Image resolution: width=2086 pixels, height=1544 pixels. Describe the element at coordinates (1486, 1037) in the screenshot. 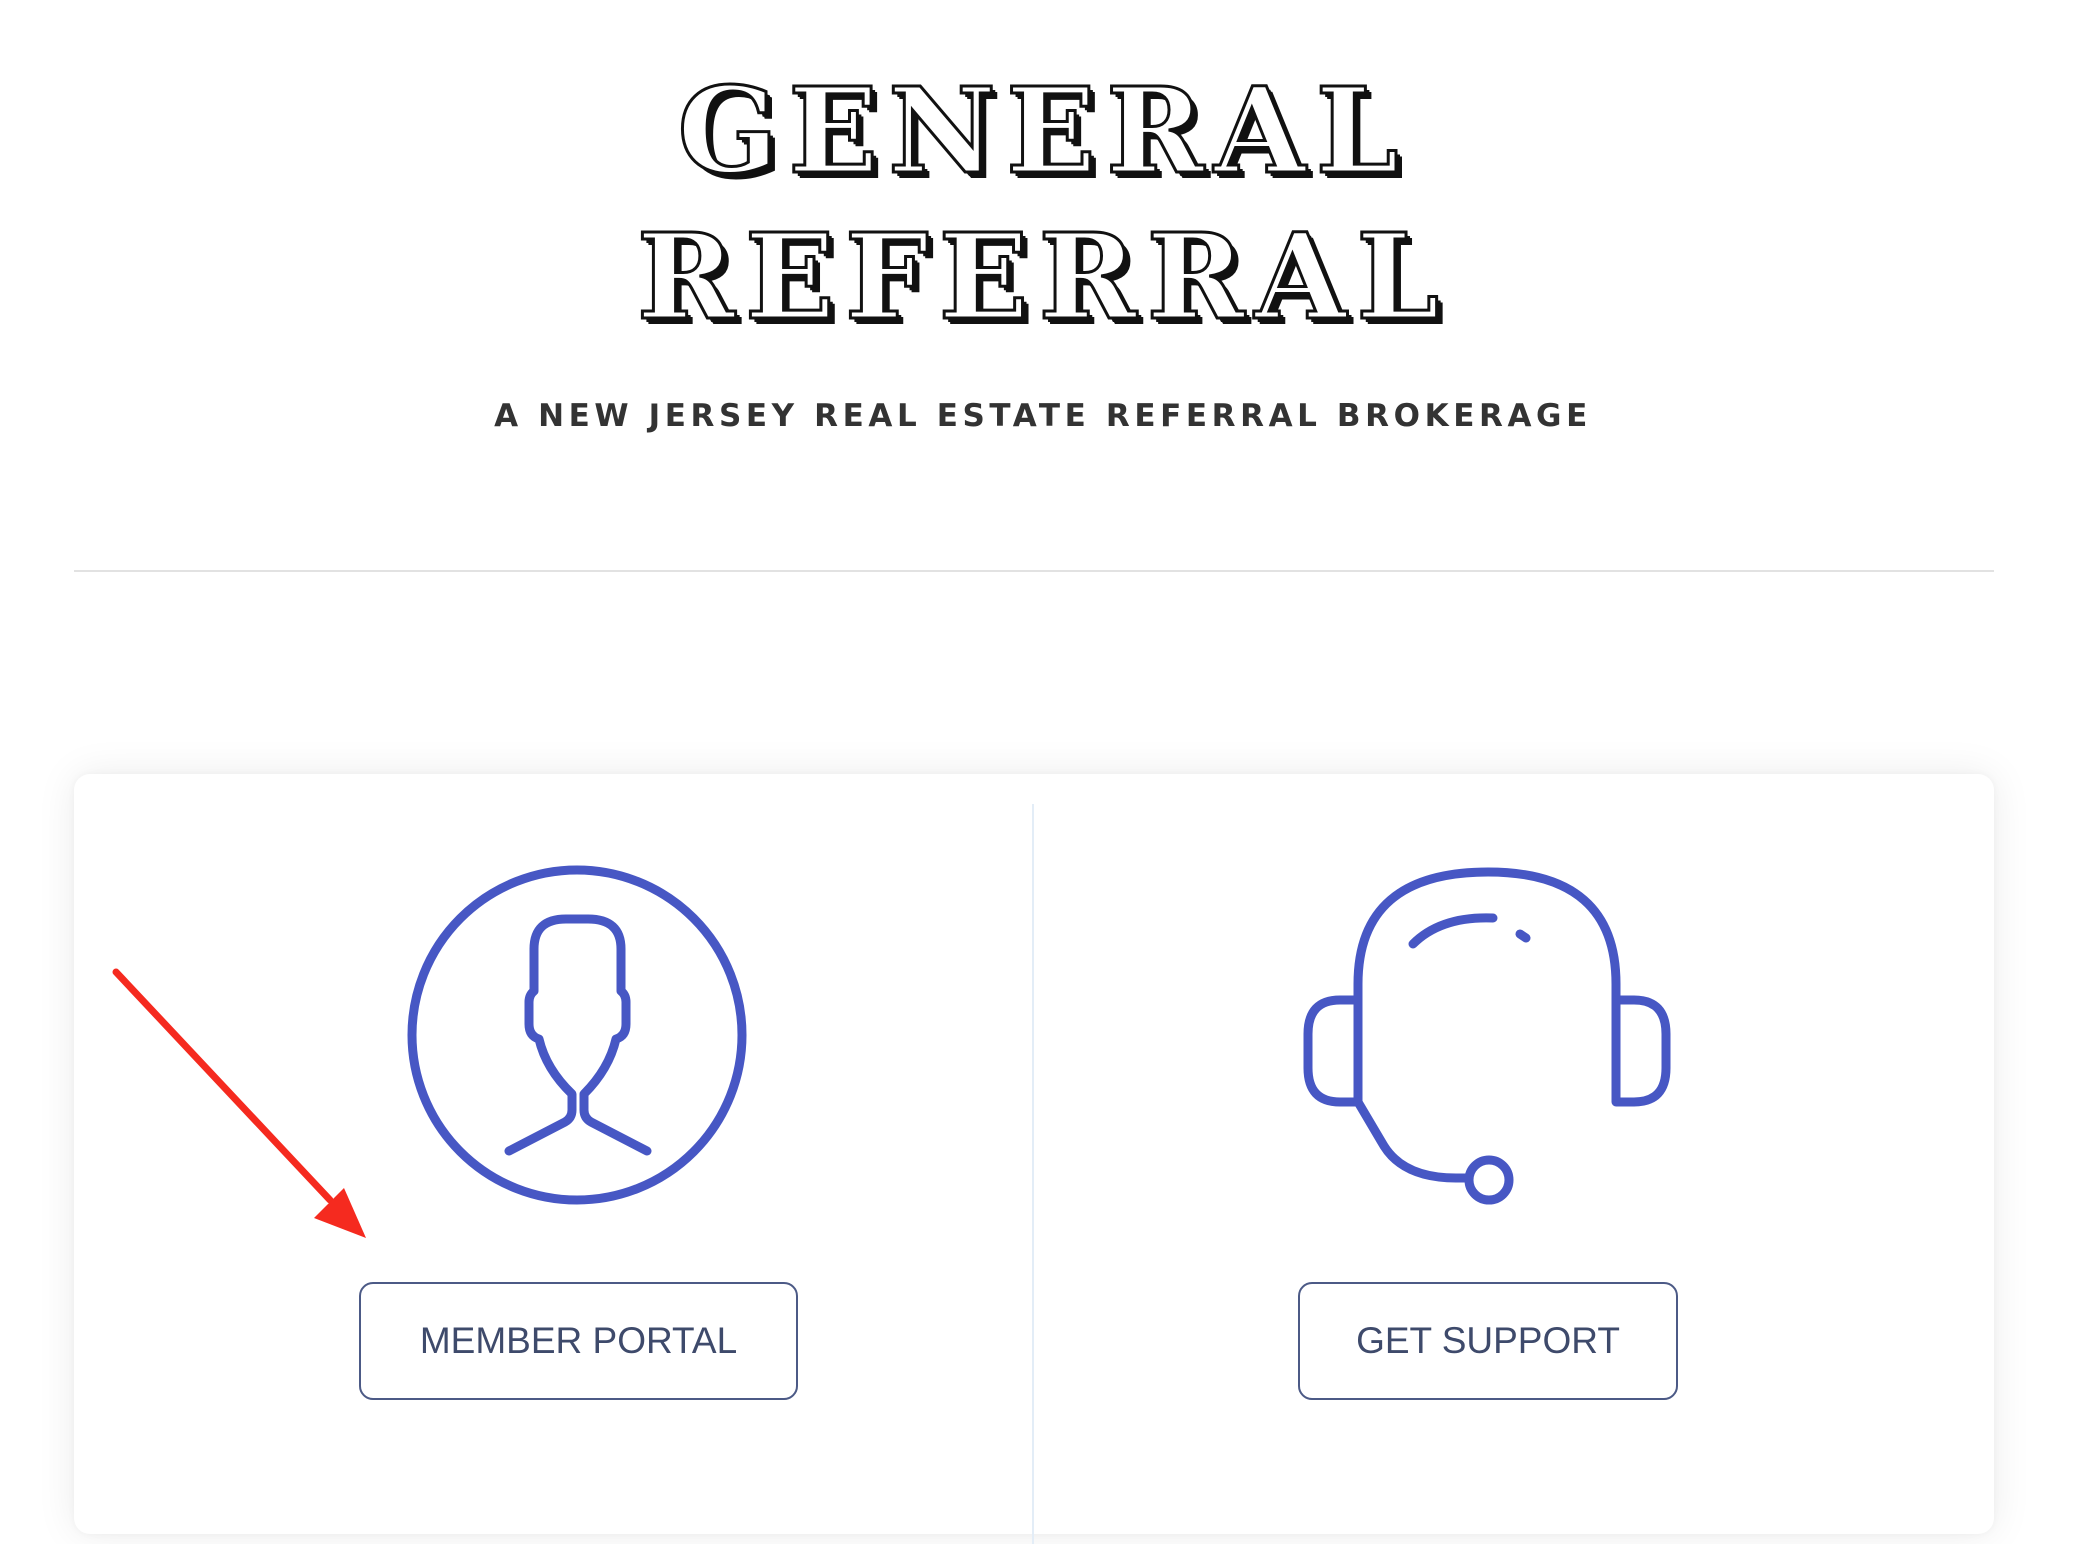

I see `headset-icon` at that location.